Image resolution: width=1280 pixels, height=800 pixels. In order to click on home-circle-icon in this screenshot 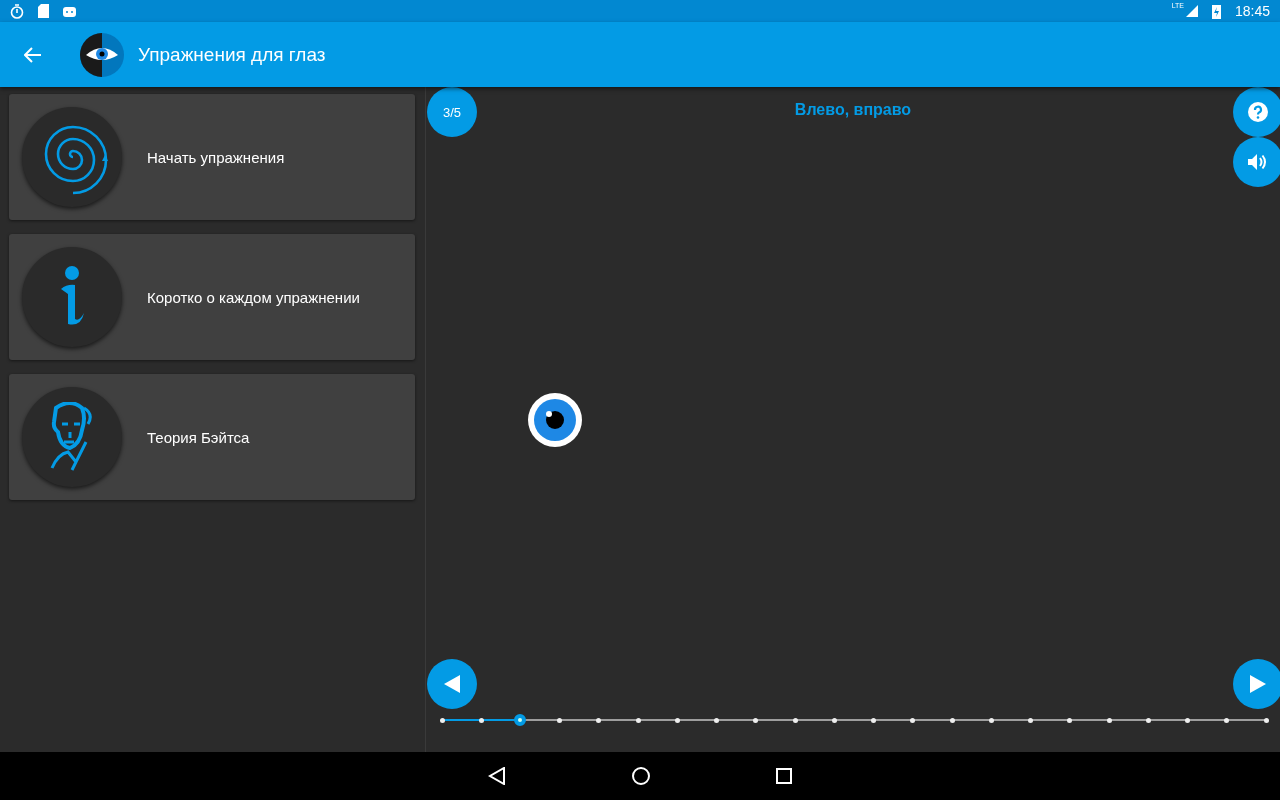, I will do `click(641, 776)`.